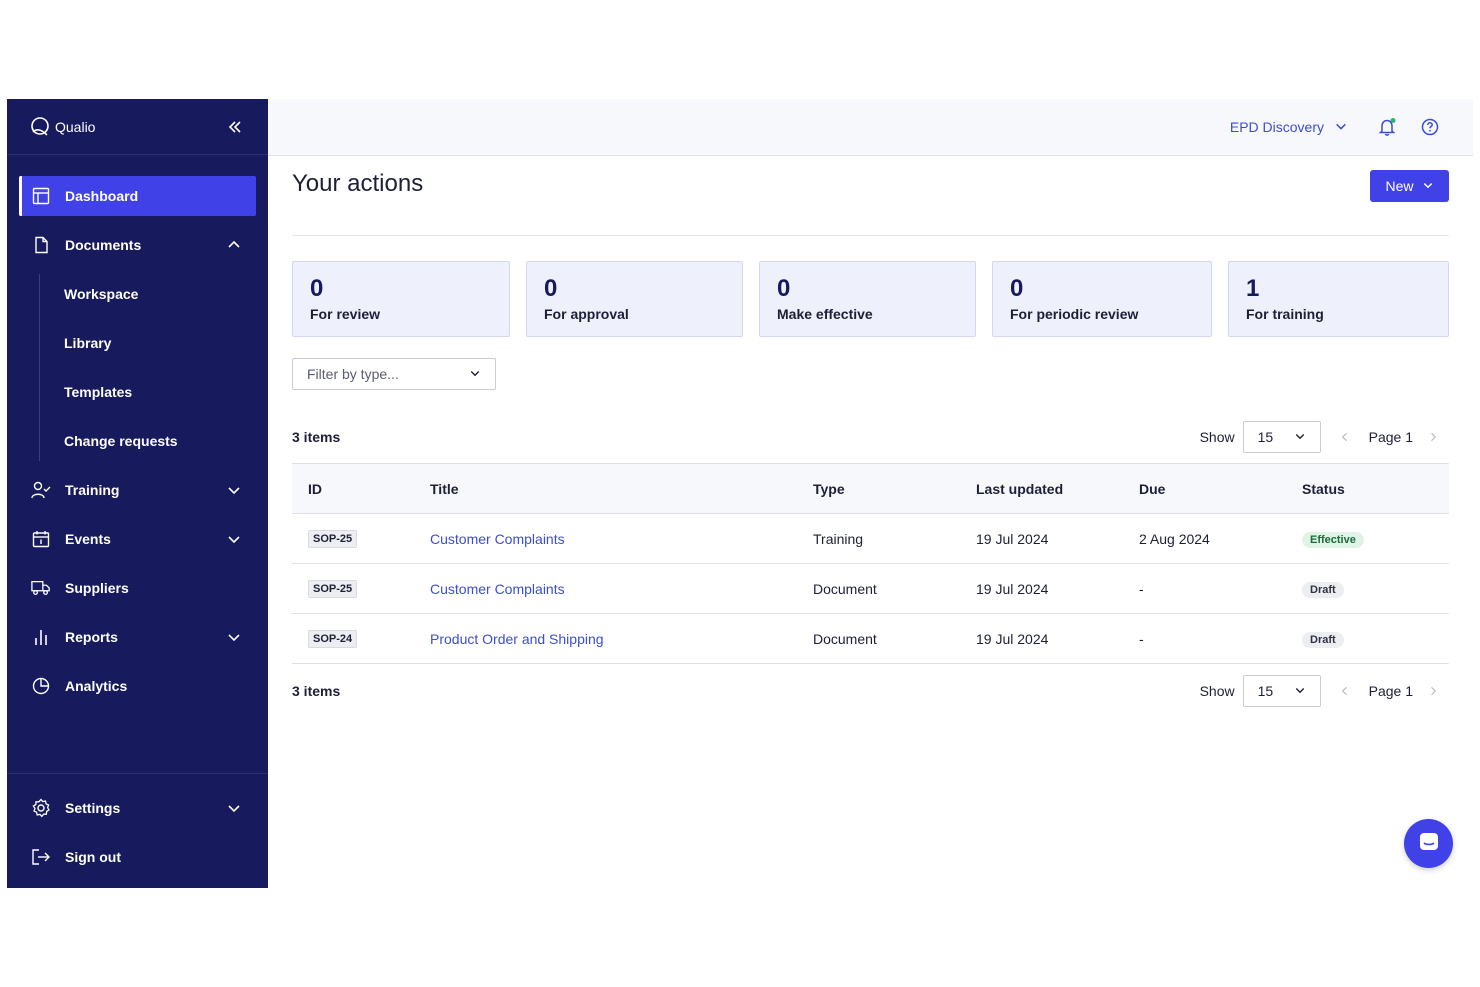 The height and width of the screenshot is (987, 1480). What do you see at coordinates (92, 490) in the screenshot?
I see `sidebar-item-label: Training` at bounding box center [92, 490].